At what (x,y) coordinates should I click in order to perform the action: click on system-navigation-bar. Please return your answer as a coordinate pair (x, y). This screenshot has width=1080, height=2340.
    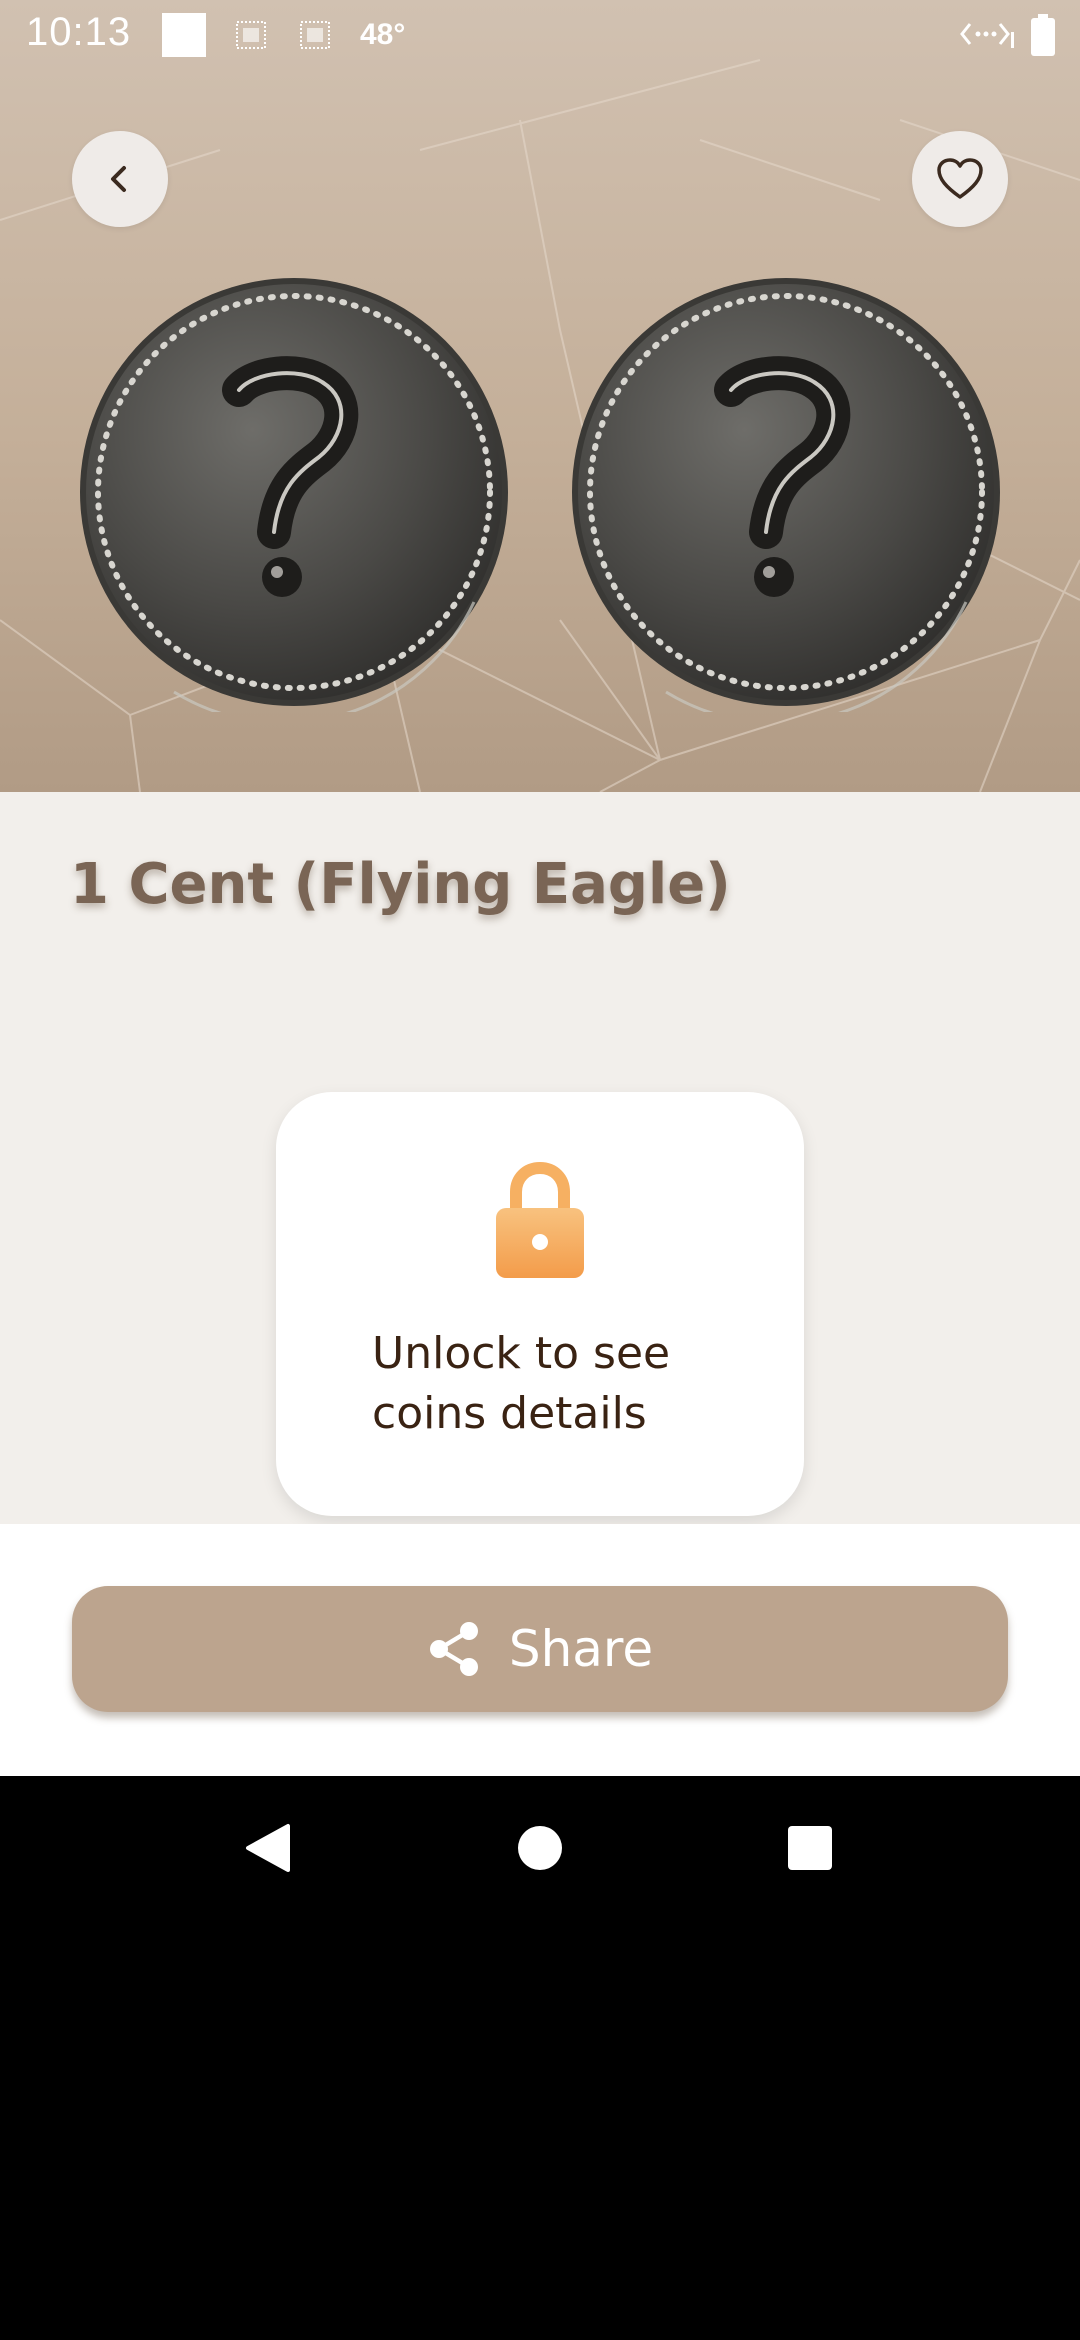
    Looking at the image, I should click on (540, 1848).